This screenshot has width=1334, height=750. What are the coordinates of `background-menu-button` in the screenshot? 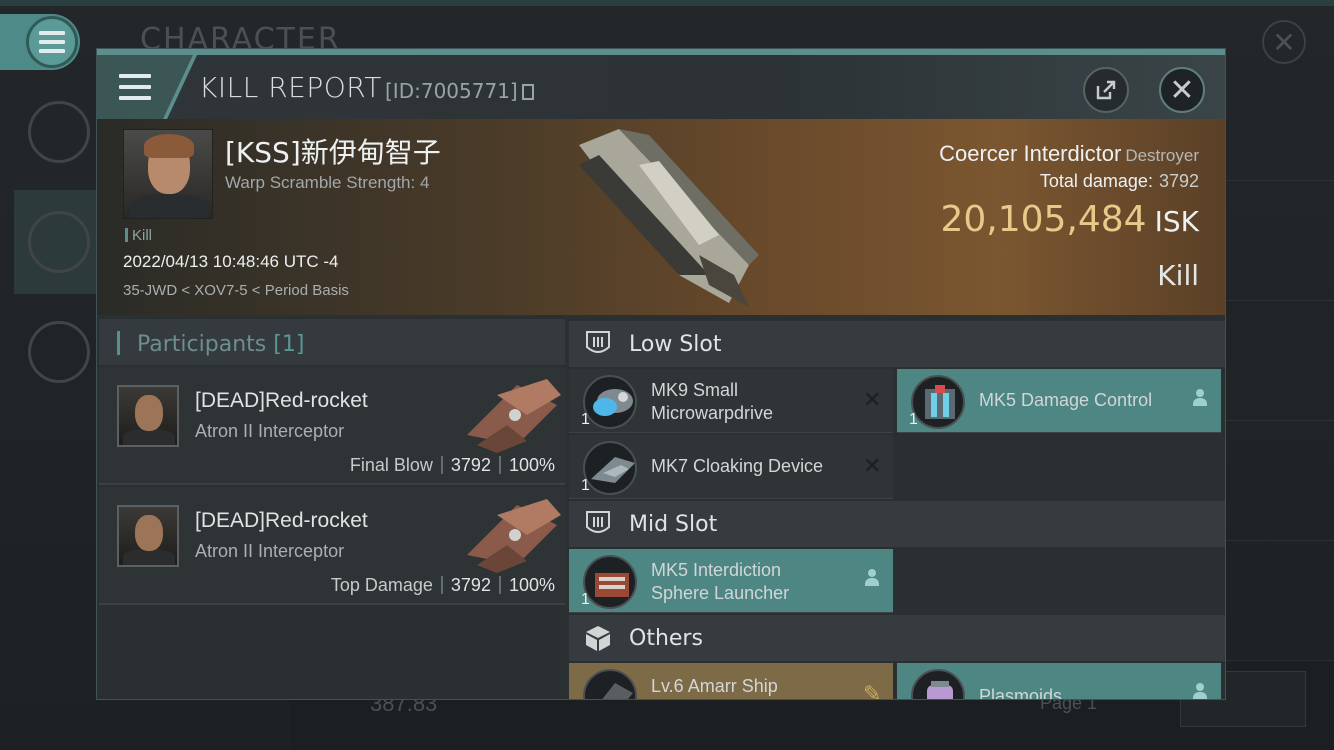 It's located at (40, 42).